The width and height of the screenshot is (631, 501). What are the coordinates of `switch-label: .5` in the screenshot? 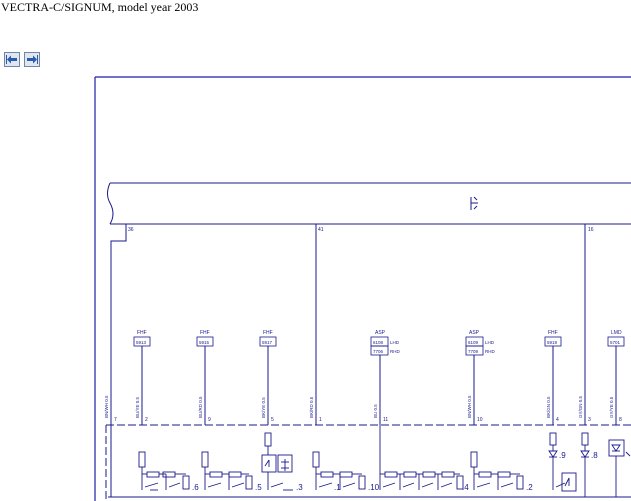 It's located at (258, 487).